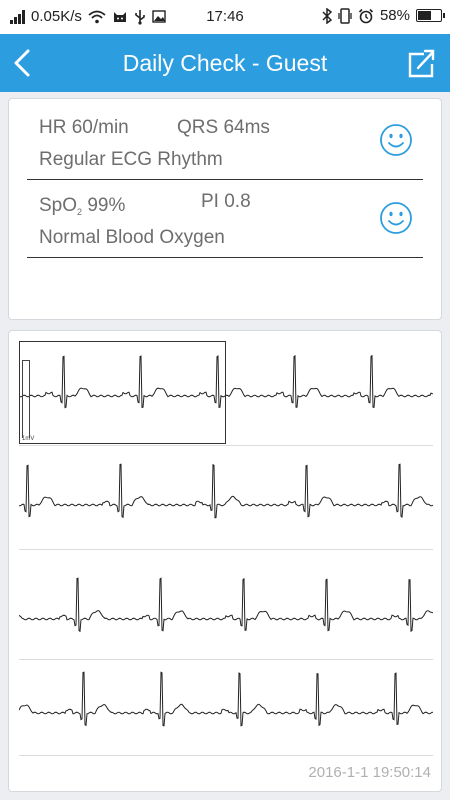 The width and height of the screenshot is (450, 800). Describe the element at coordinates (131, 159) in the screenshot. I see `ecg-rhythm-status: Regular ECG Rhythm` at that location.